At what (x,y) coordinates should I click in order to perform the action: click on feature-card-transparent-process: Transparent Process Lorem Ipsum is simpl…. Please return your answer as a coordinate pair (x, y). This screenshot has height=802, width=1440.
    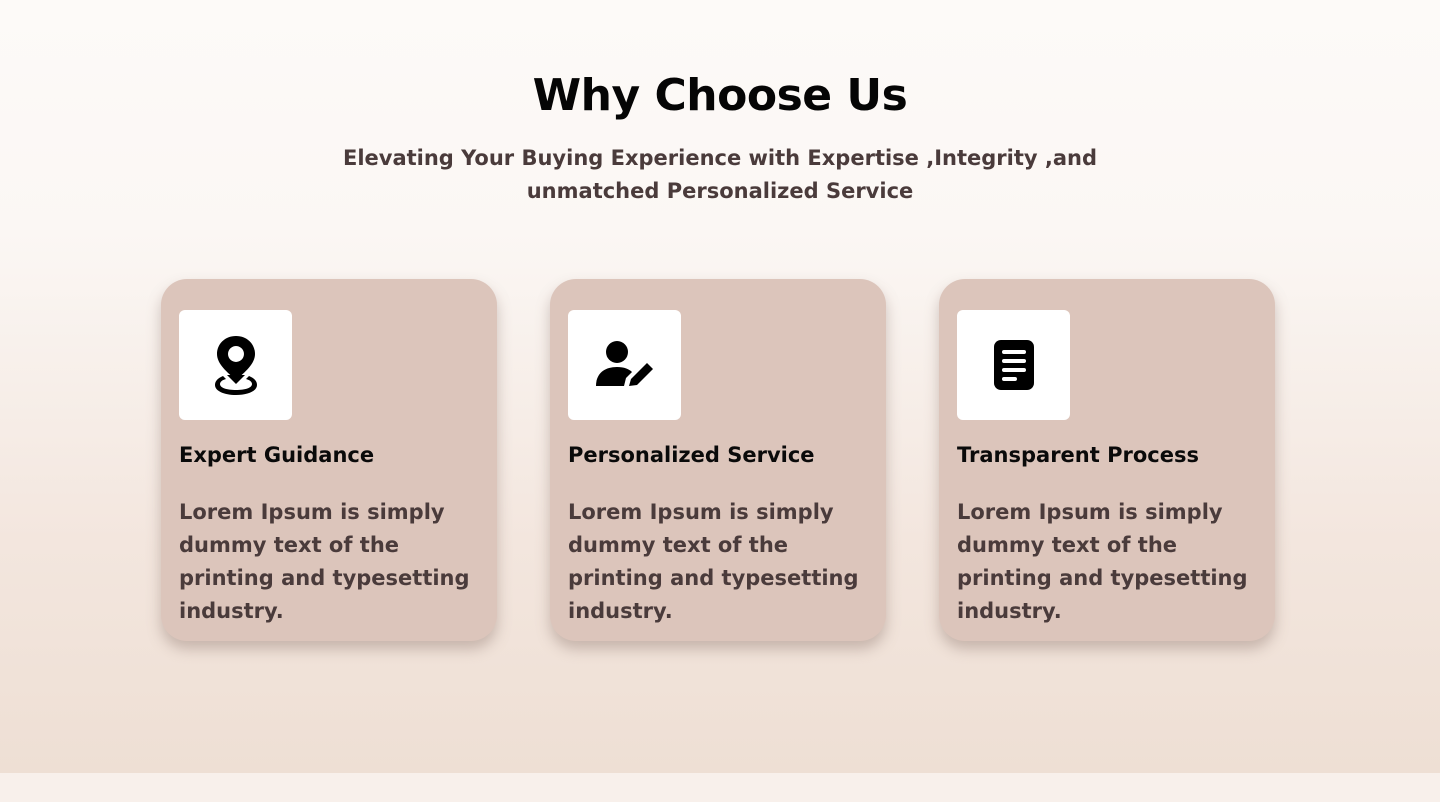
    Looking at the image, I should click on (1107, 460).